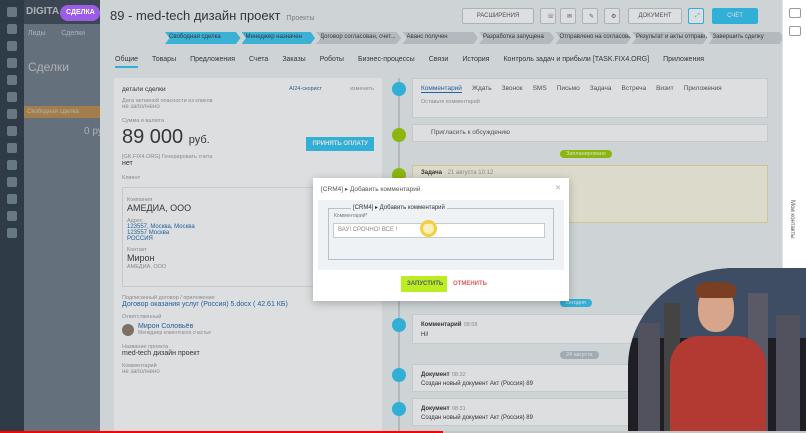  What do you see at coordinates (12, 12) in the screenshot?
I see `menu-icon` at bounding box center [12, 12].